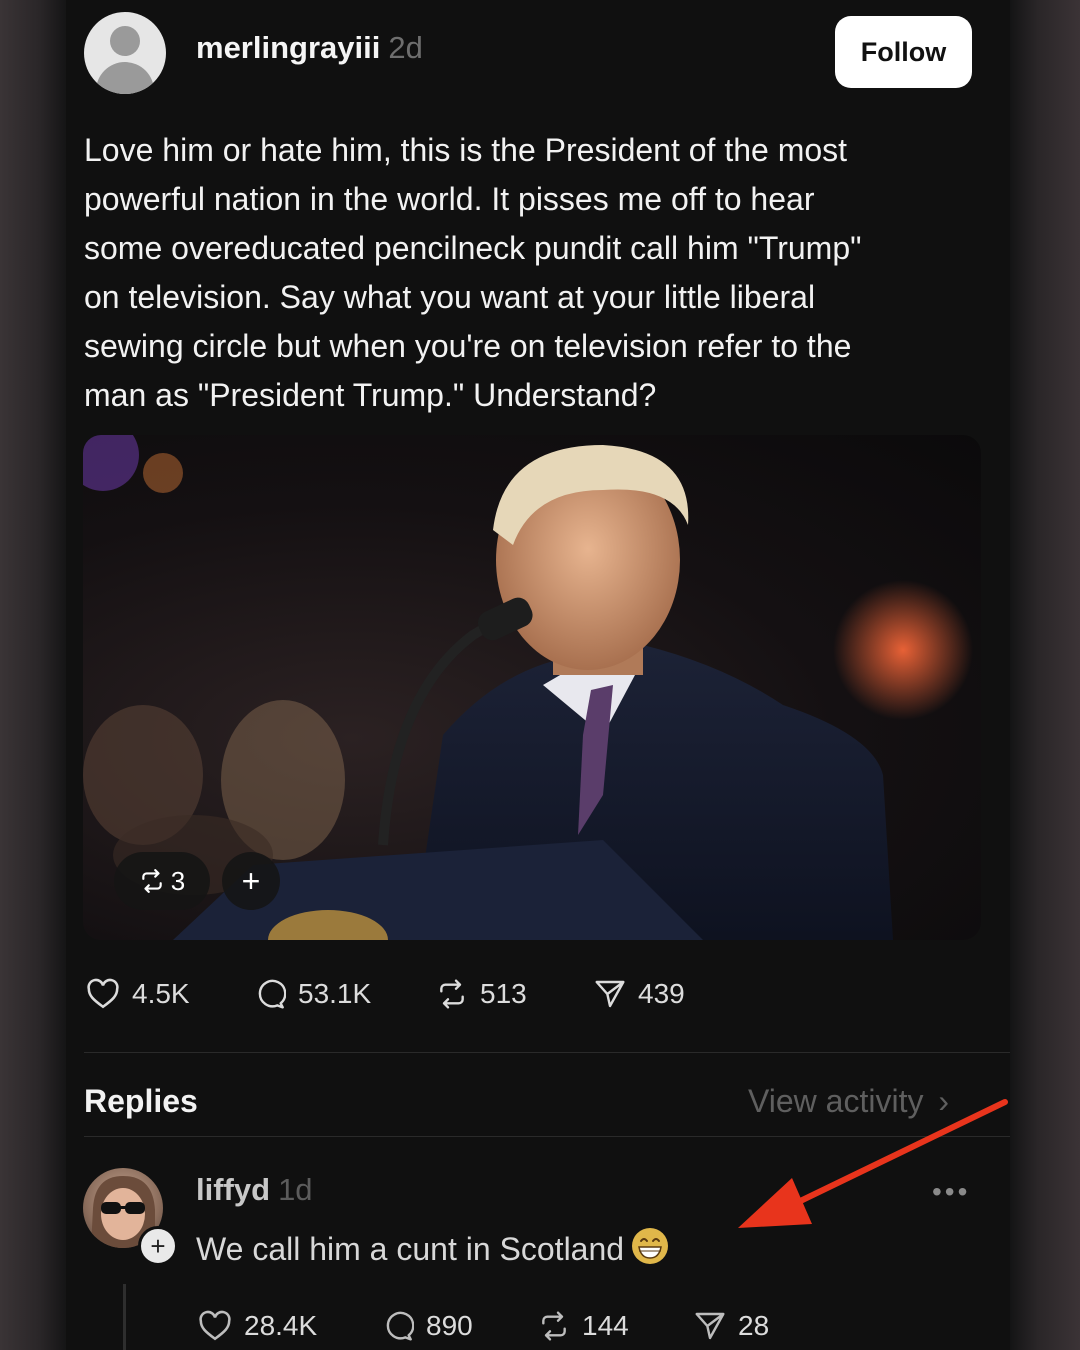 This screenshot has width=1080, height=1350. What do you see at coordinates (951, 1192) in the screenshot?
I see `more-options-icon: •••` at bounding box center [951, 1192].